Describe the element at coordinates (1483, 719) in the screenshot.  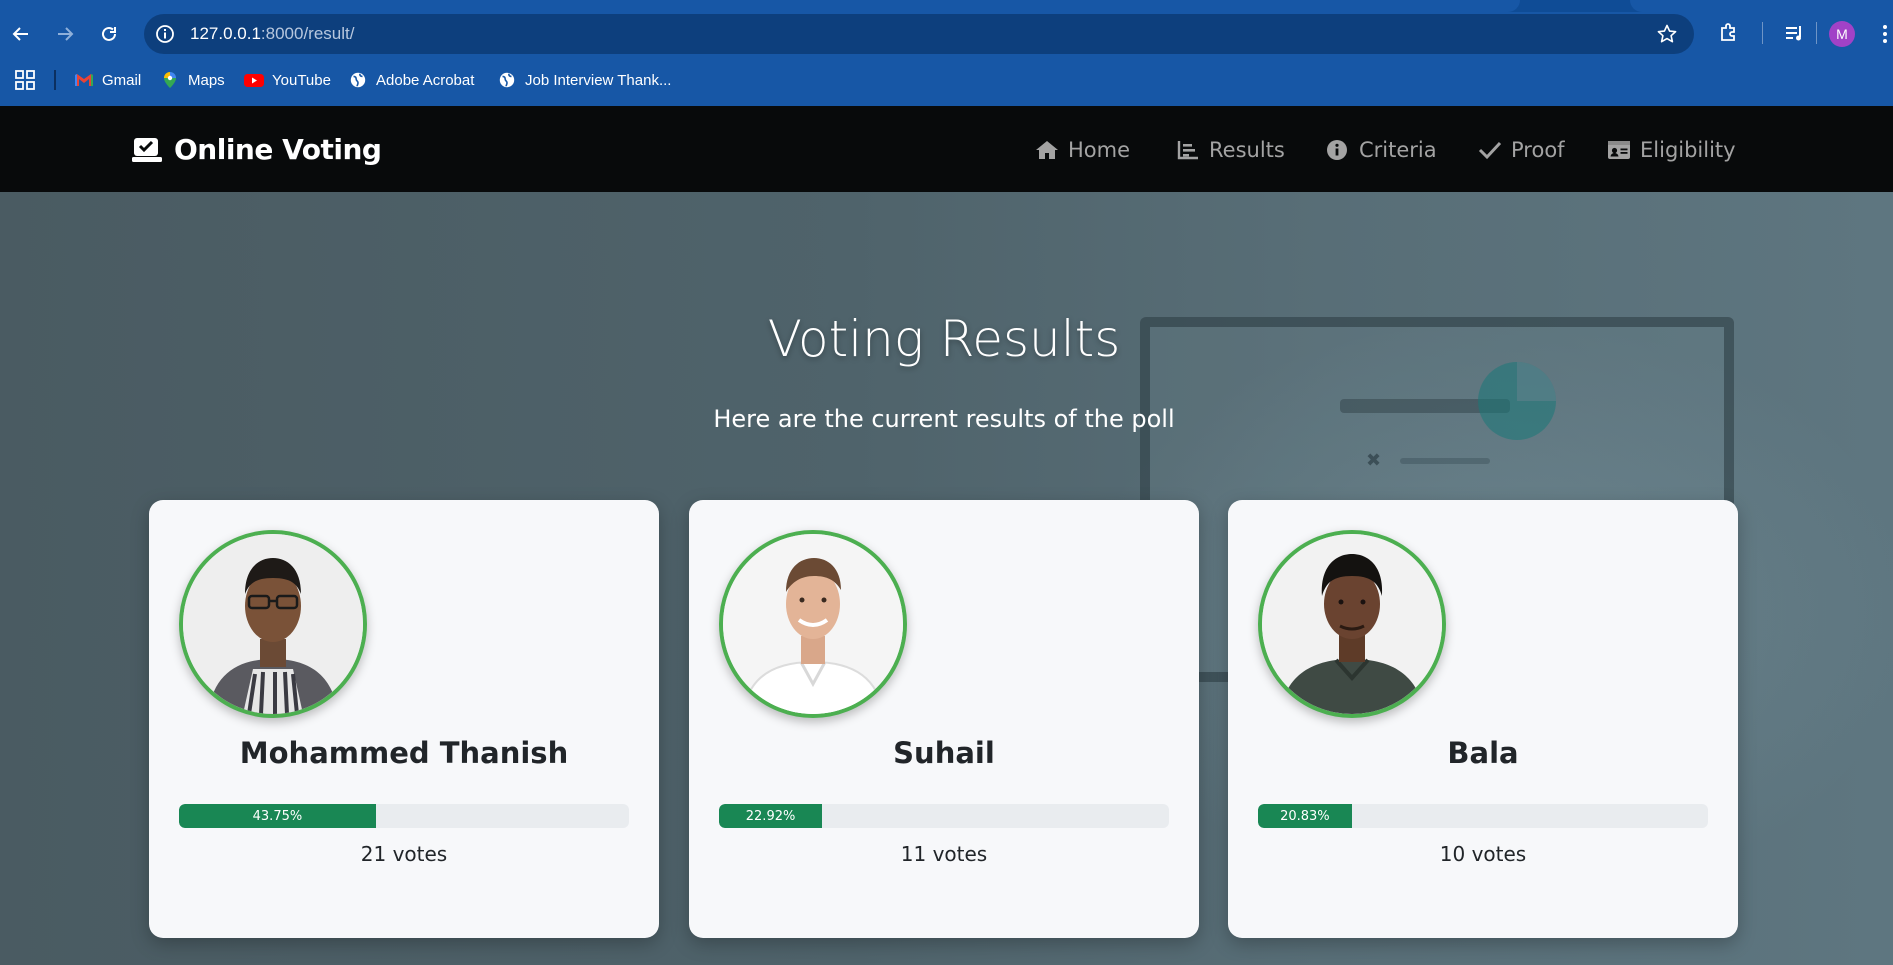
I see `candidate-card: Bala 20.83% 10 votes` at that location.